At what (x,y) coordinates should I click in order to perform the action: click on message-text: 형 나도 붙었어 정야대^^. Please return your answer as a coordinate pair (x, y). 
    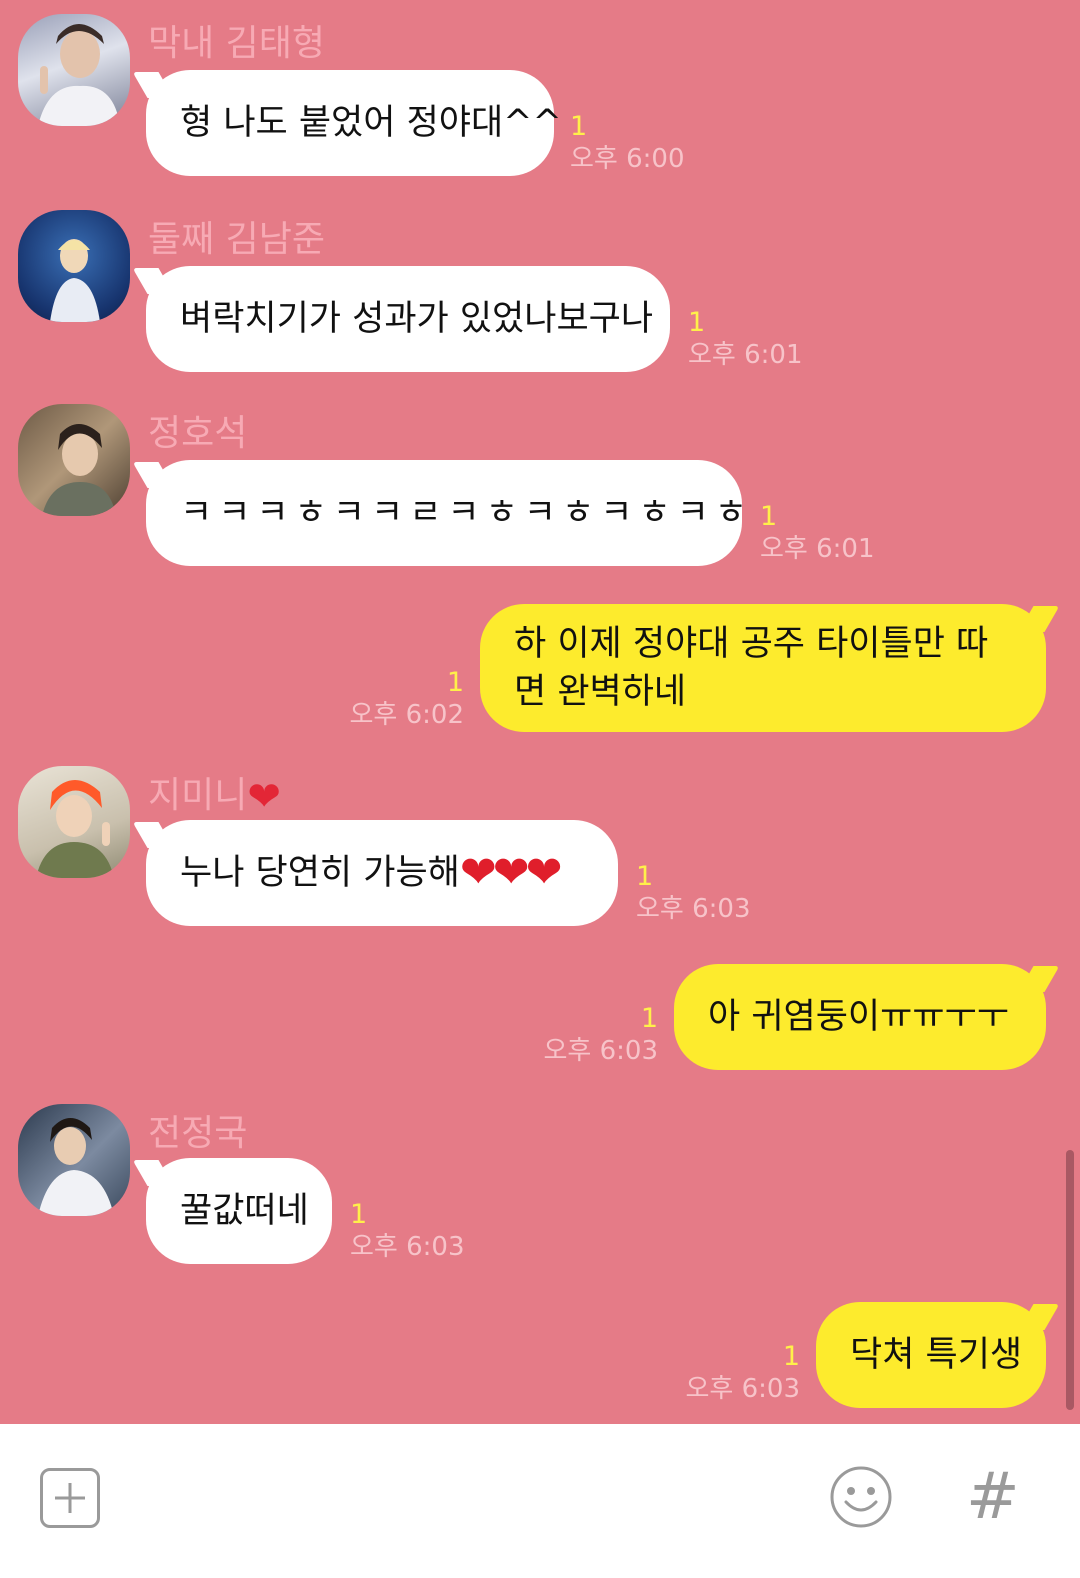
    Looking at the image, I should click on (371, 123).